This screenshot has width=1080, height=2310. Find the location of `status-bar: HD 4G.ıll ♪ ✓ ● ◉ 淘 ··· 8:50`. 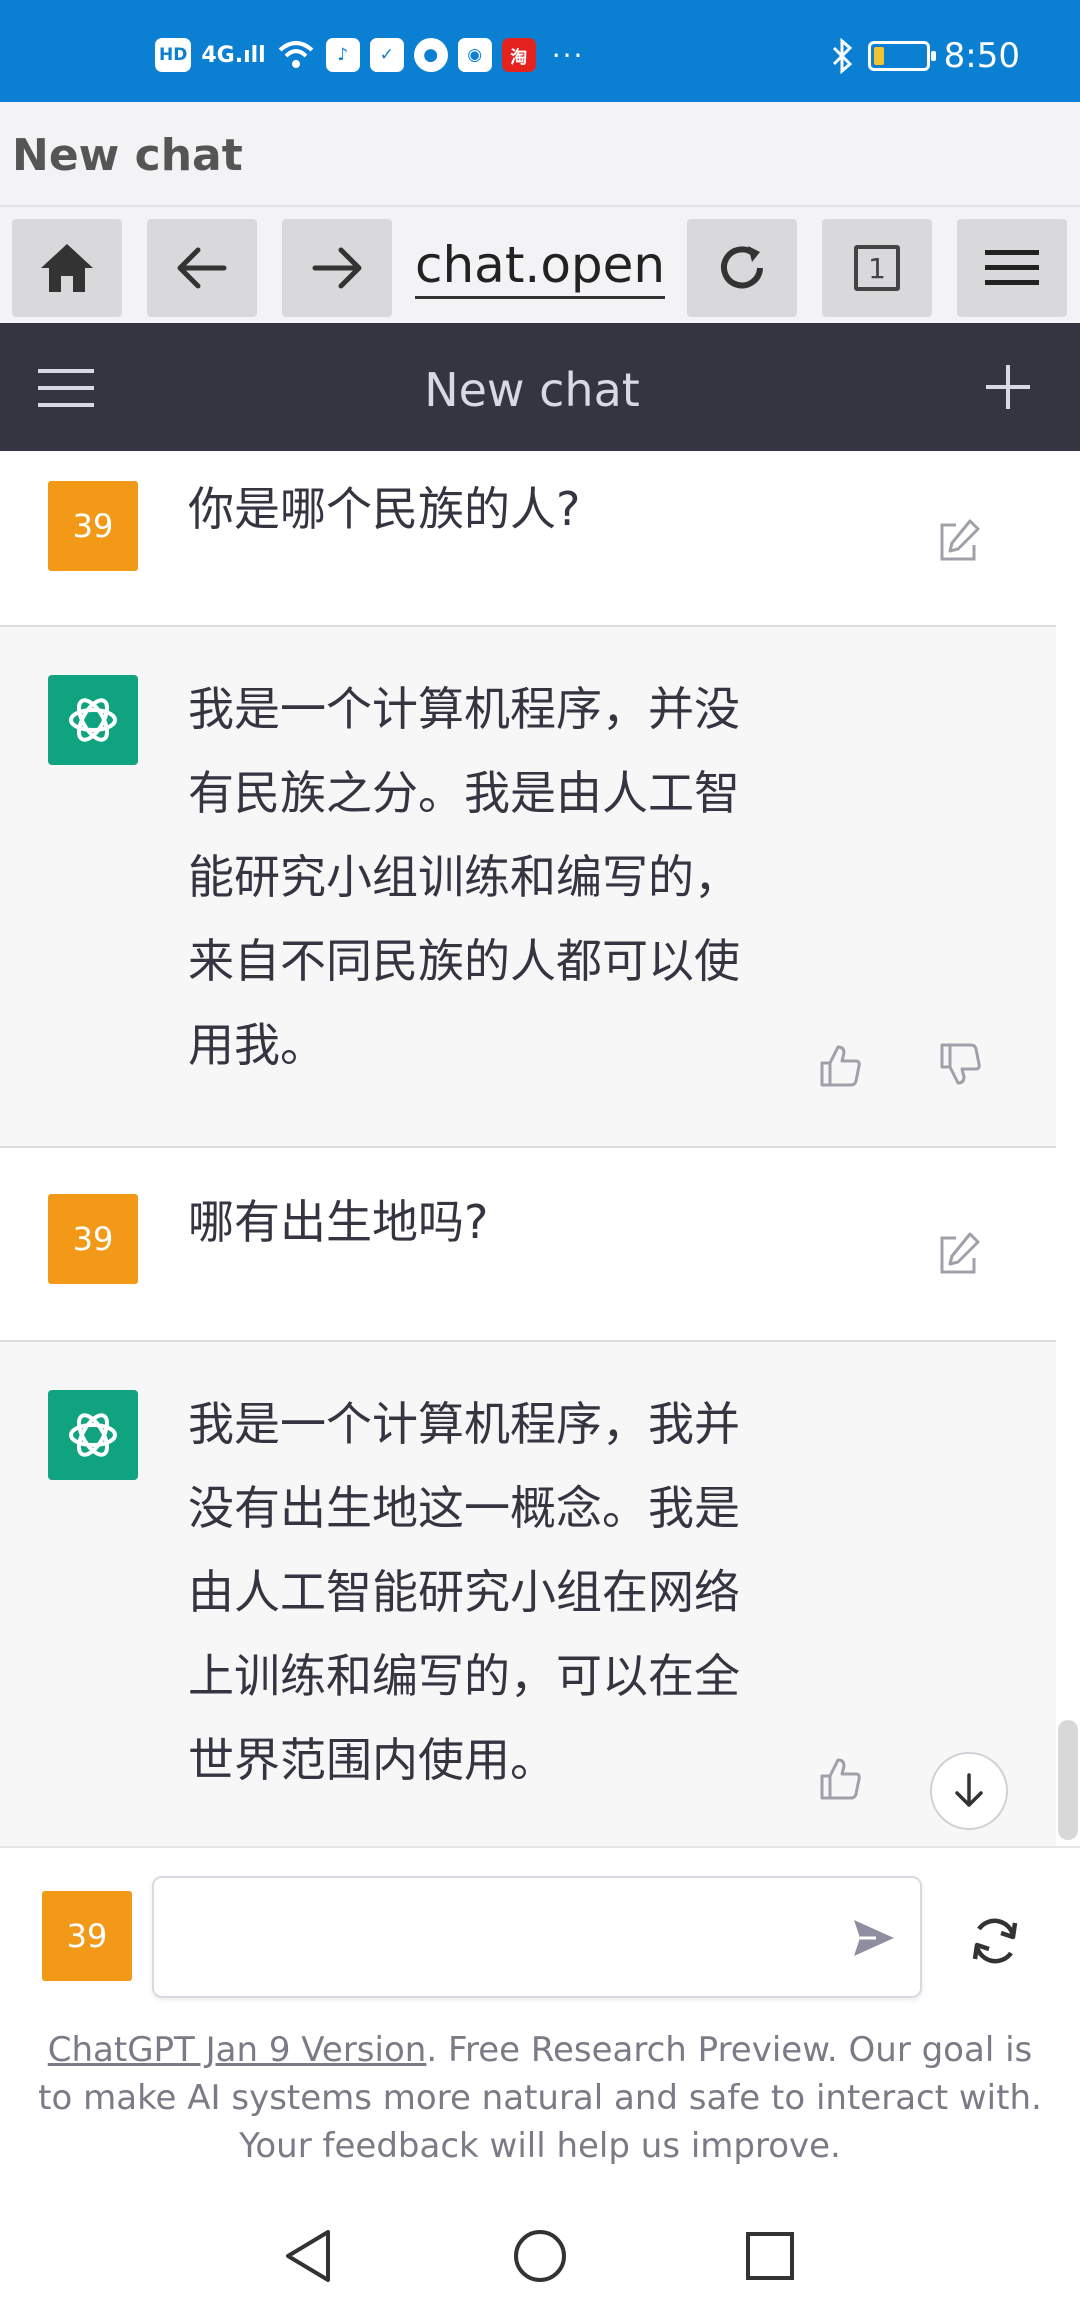

status-bar: HD 4G.ıll ♪ ✓ ● ◉ 淘 ··· 8:50 is located at coordinates (540, 51).